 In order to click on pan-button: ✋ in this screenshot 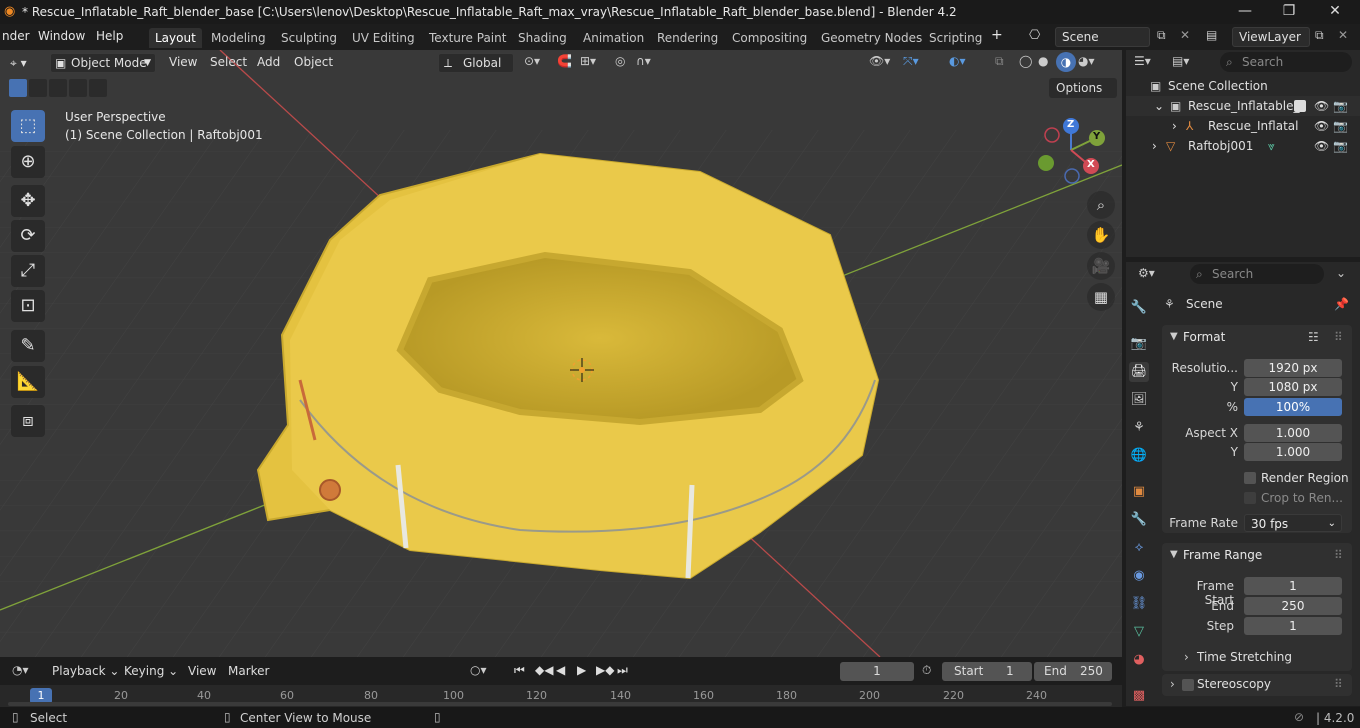, I will do `click(1101, 235)`.